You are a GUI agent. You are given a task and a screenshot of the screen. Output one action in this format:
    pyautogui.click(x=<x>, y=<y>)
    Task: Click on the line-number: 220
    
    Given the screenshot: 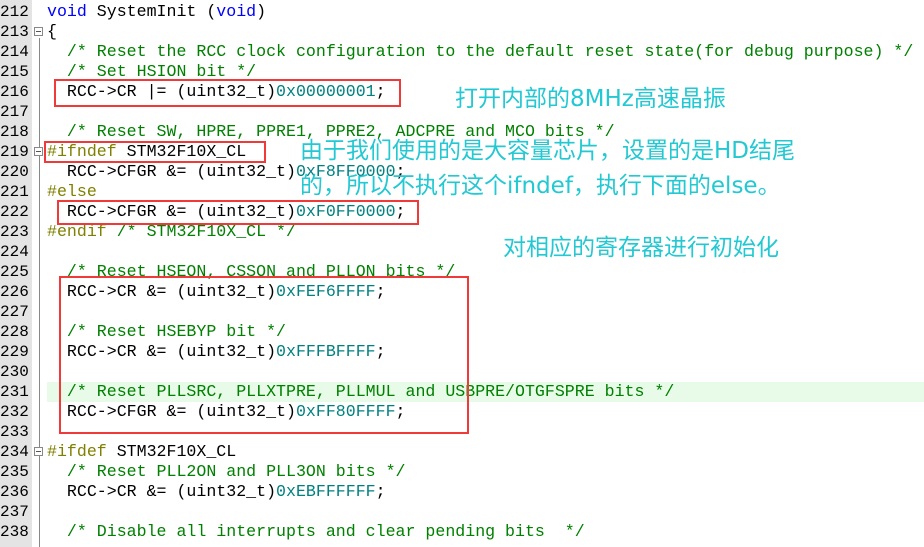 What is the action you would take?
    pyautogui.click(x=14, y=172)
    